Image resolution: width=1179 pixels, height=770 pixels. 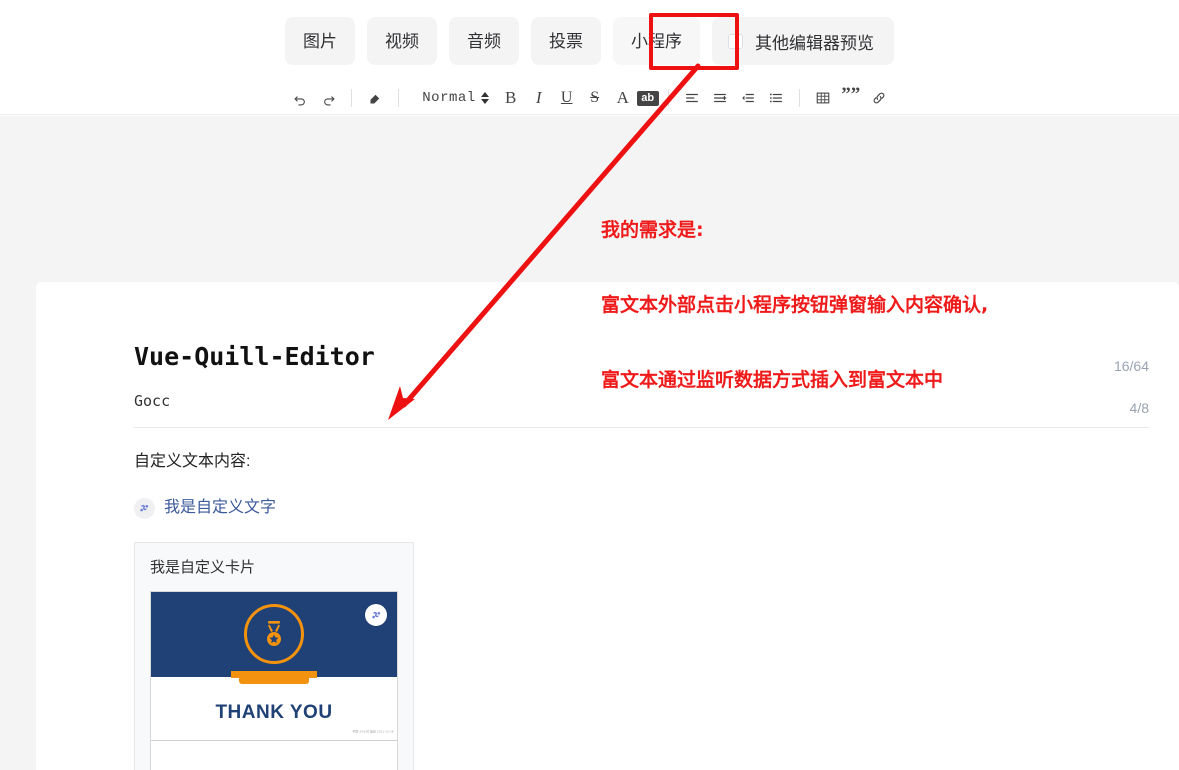 What do you see at coordinates (274, 712) in the screenshot?
I see `card-image-heading: THANK YOU` at bounding box center [274, 712].